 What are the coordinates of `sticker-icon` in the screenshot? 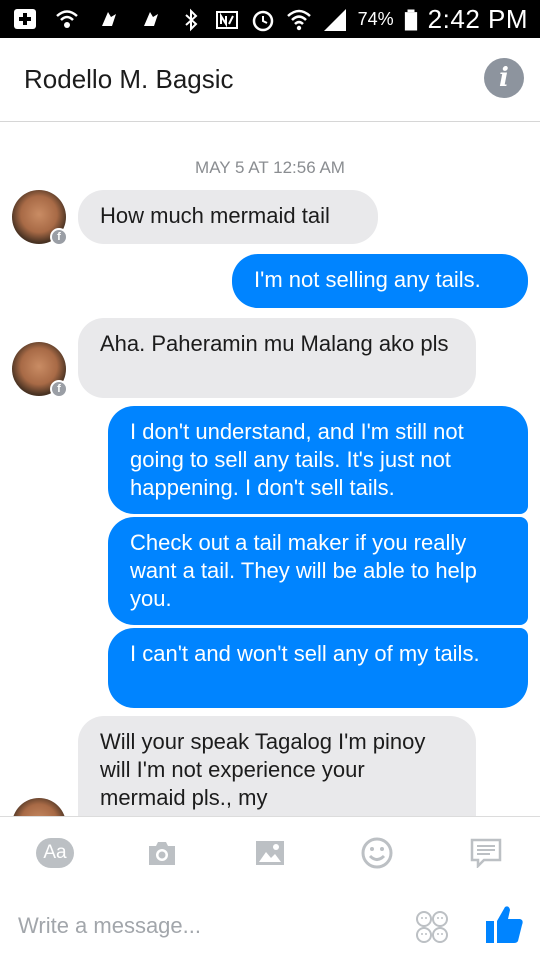 It's located at (432, 927).